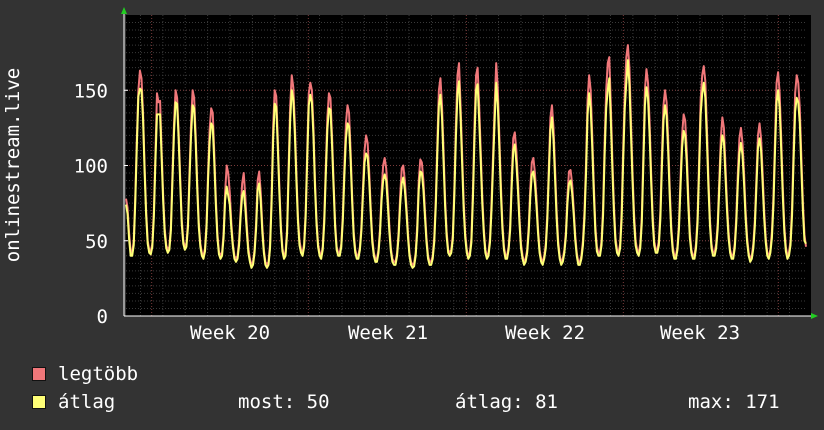  Describe the element at coordinates (91, 91) in the screenshot. I see `y-tick-label: 150` at that location.